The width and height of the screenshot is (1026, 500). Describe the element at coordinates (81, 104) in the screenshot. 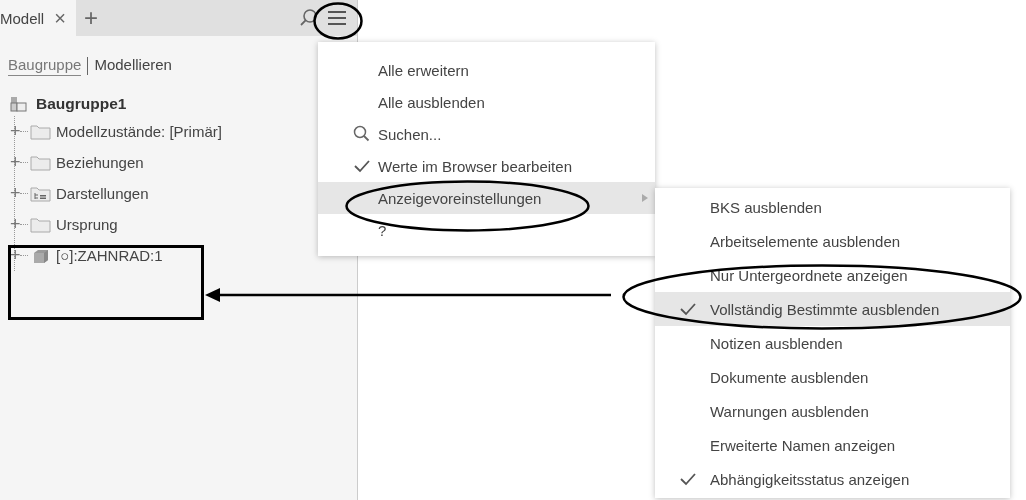

I see `tree-item: Baugruppe1` at that location.